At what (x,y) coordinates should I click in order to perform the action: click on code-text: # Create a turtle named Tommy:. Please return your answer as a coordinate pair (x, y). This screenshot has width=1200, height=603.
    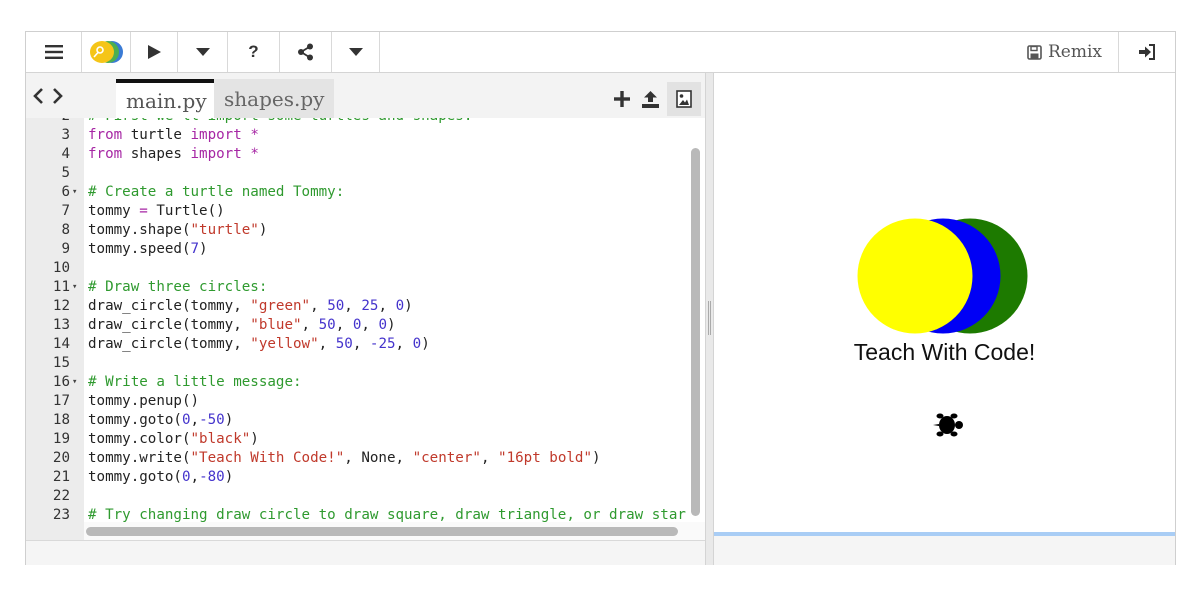
    Looking at the image, I should click on (216, 192).